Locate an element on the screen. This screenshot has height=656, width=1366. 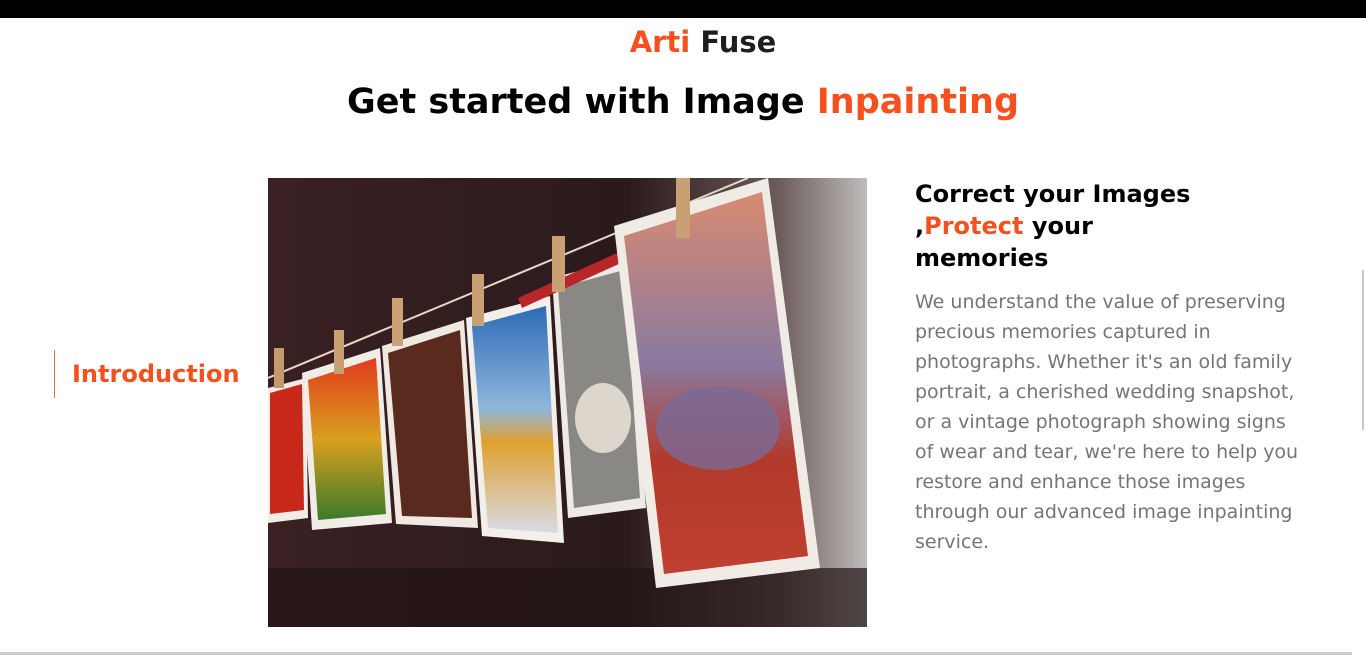
headline-accent: Inpainting is located at coordinates (918, 102).